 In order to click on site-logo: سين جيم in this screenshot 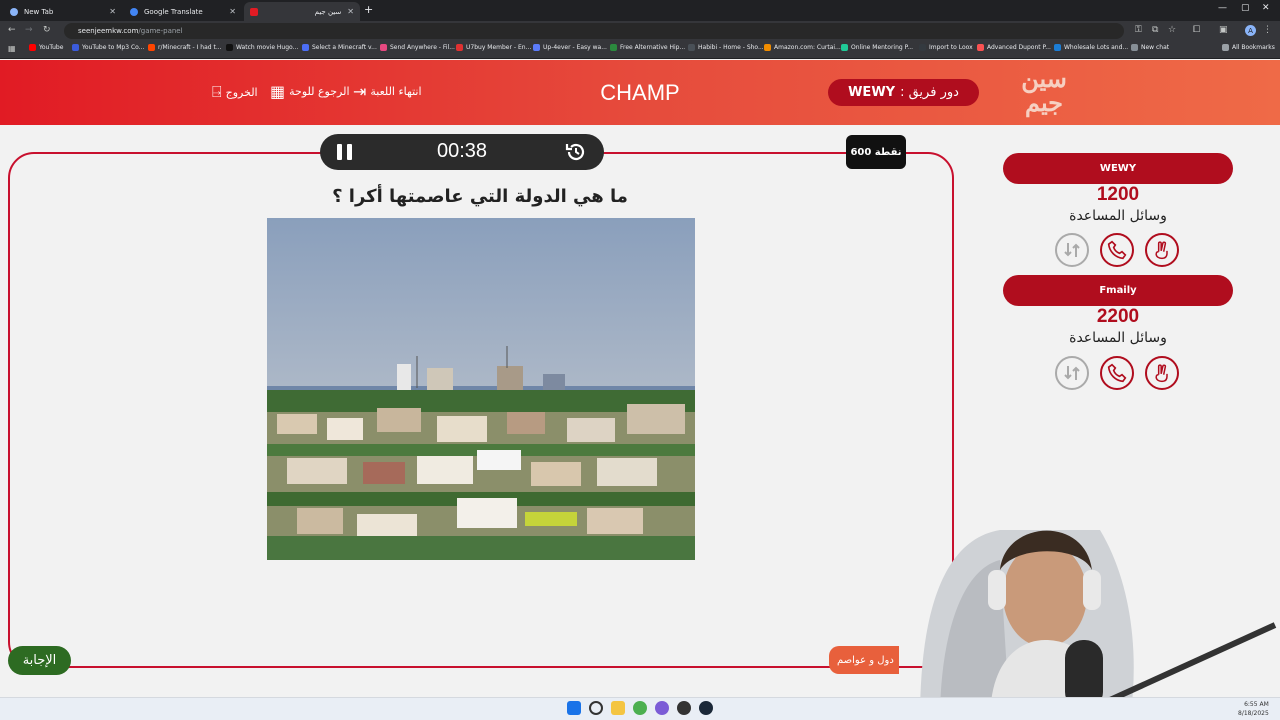, I will do `click(1044, 93)`.